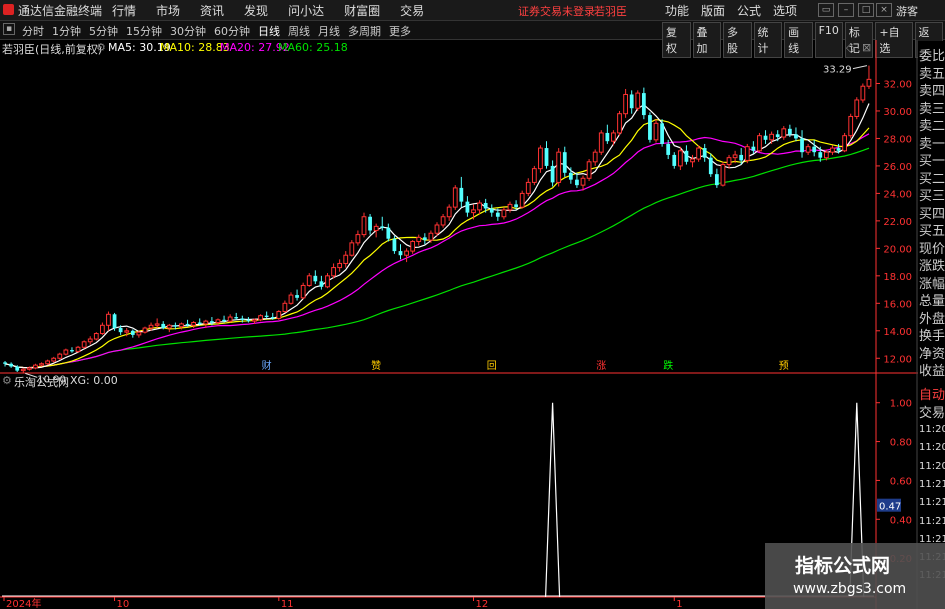  Describe the element at coordinates (890, 507) in the screenshot. I see `current-value-label: 0.47` at that location.